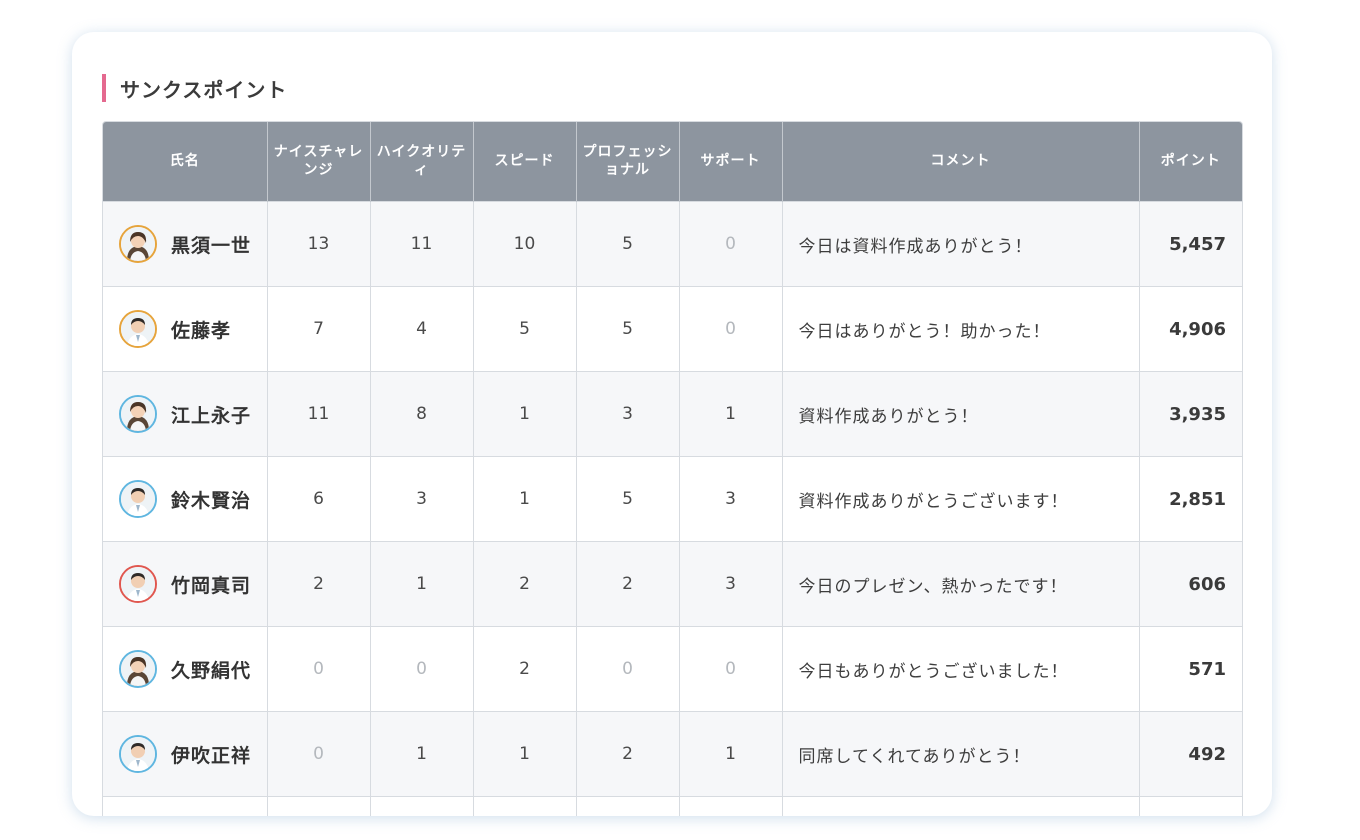 The width and height of the screenshot is (1360, 840). Describe the element at coordinates (422, 329) in the screenshot. I see `count-quality: 4` at that location.